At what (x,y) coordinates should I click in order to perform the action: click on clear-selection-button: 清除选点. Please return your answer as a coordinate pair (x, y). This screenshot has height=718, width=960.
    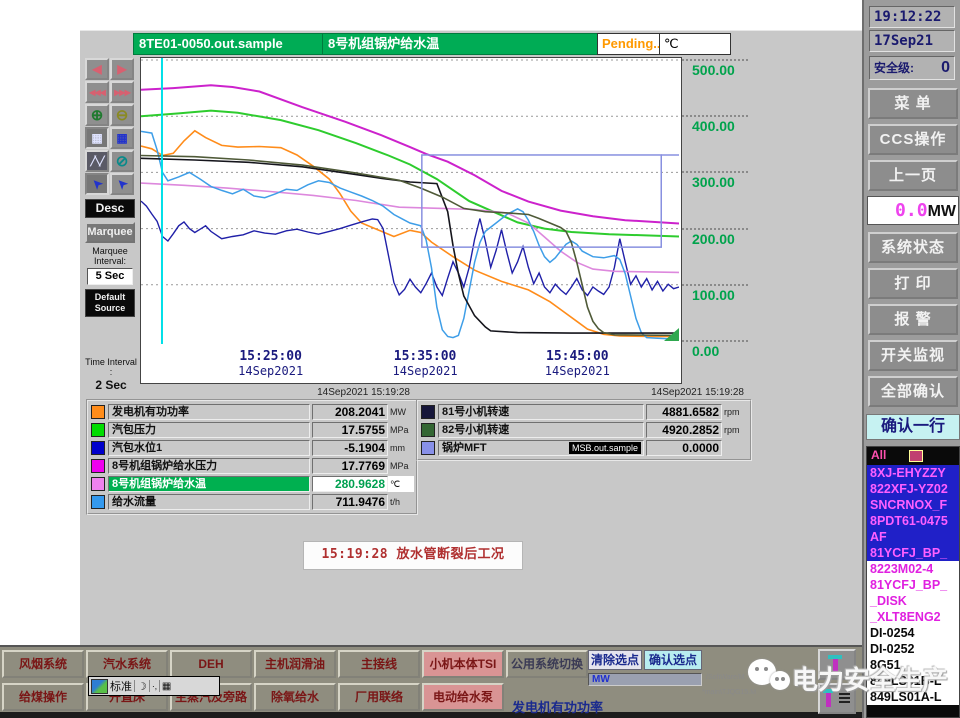
    Looking at the image, I should click on (615, 660).